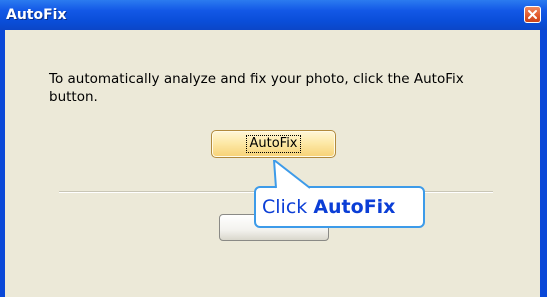 This screenshot has height=297, width=547. What do you see at coordinates (36, 15) in the screenshot?
I see `window-title: AutoFix` at bounding box center [36, 15].